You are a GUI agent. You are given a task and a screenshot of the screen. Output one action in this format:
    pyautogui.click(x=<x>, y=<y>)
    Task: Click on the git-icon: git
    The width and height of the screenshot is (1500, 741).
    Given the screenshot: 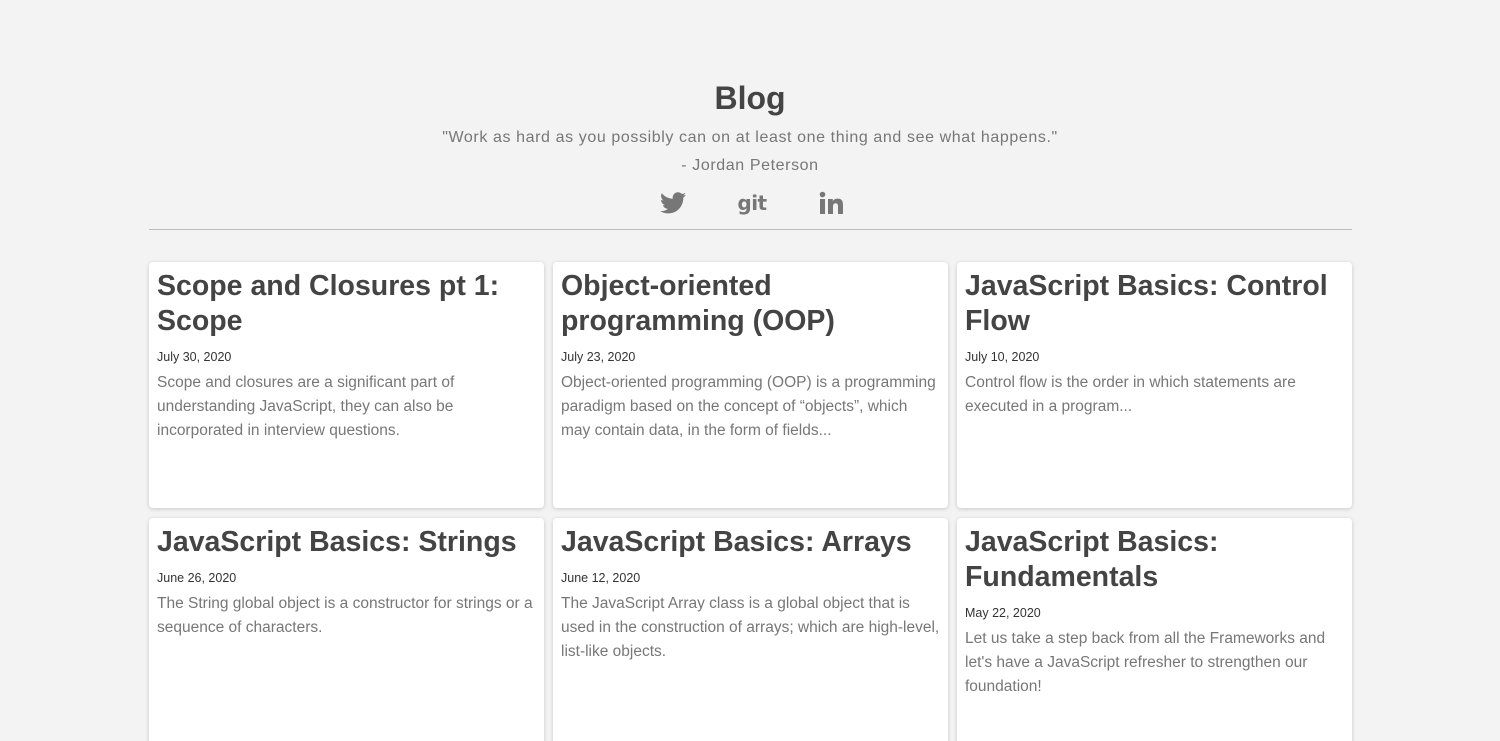 What is the action you would take?
    pyautogui.click(x=752, y=203)
    